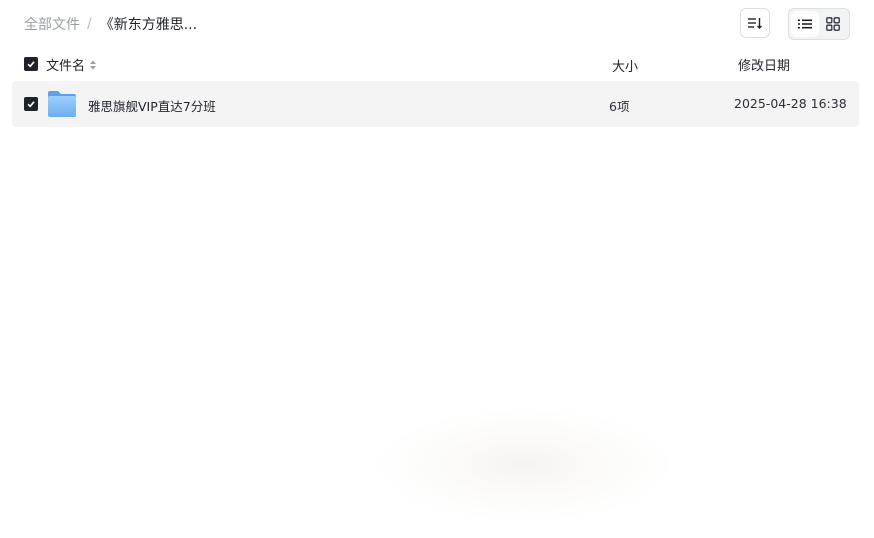 This screenshot has height=538, width=874. I want to click on select-all-checkbox, so click(31, 64).